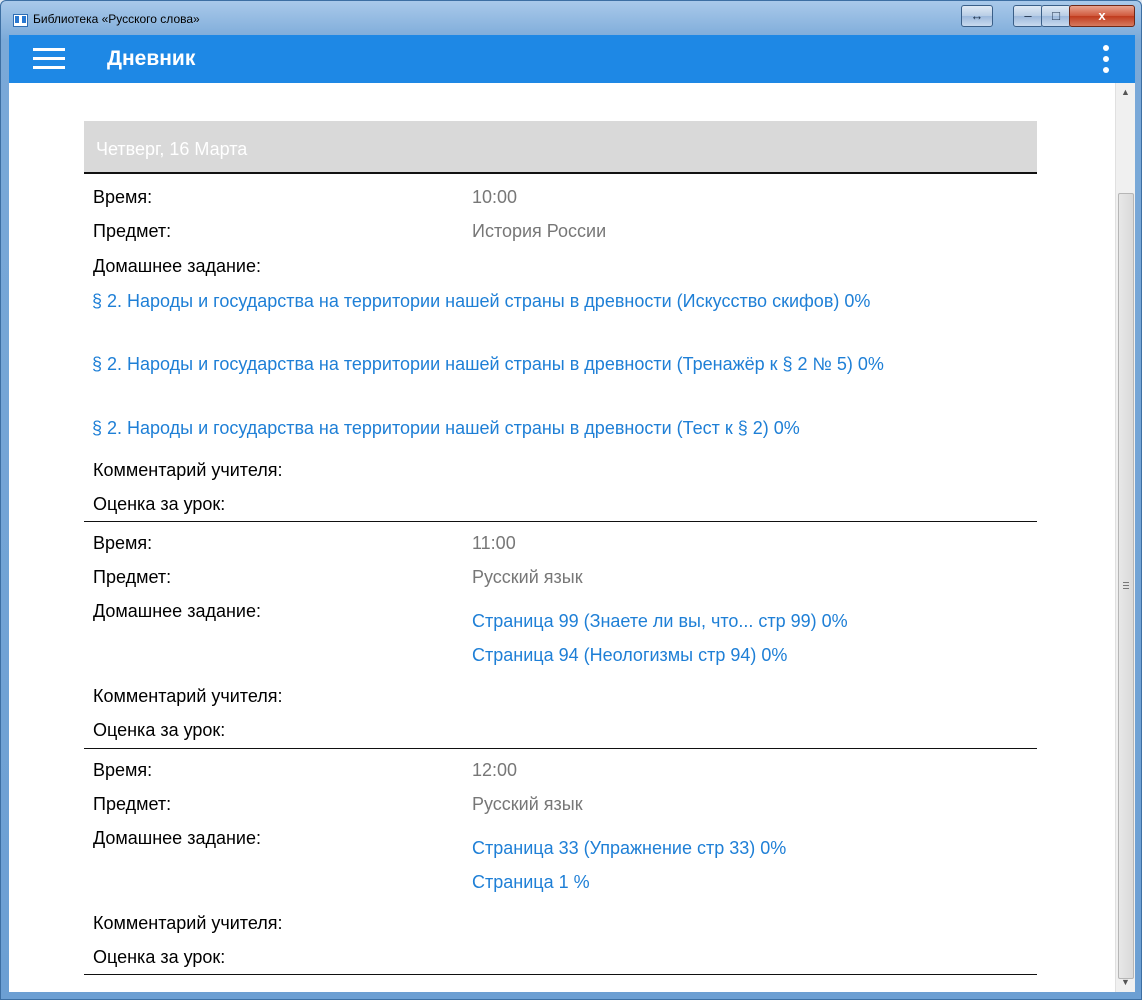 The width and height of the screenshot is (1142, 1000). What do you see at coordinates (1125, 982) in the screenshot?
I see `scroll-down-arrow-icon: ▼` at bounding box center [1125, 982].